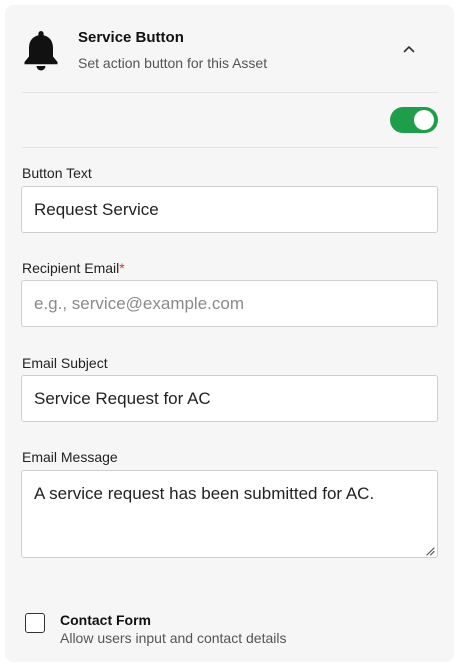 The image size is (463, 667). I want to click on contact-form-title: Contact Form, so click(105, 620).